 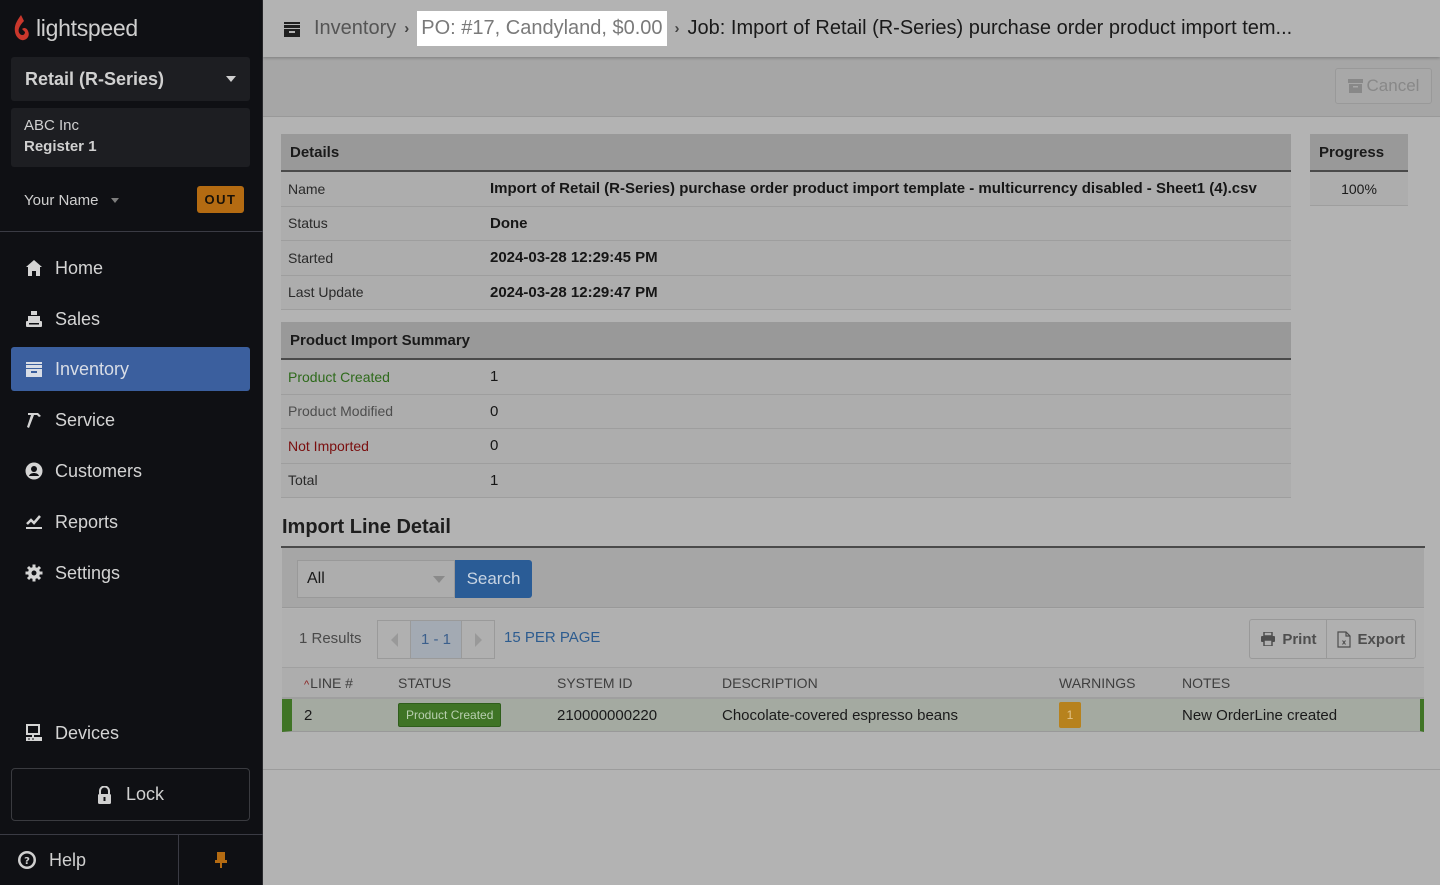 What do you see at coordinates (130, 268) in the screenshot?
I see `sidebar-item-home: Home` at bounding box center [130, 268].